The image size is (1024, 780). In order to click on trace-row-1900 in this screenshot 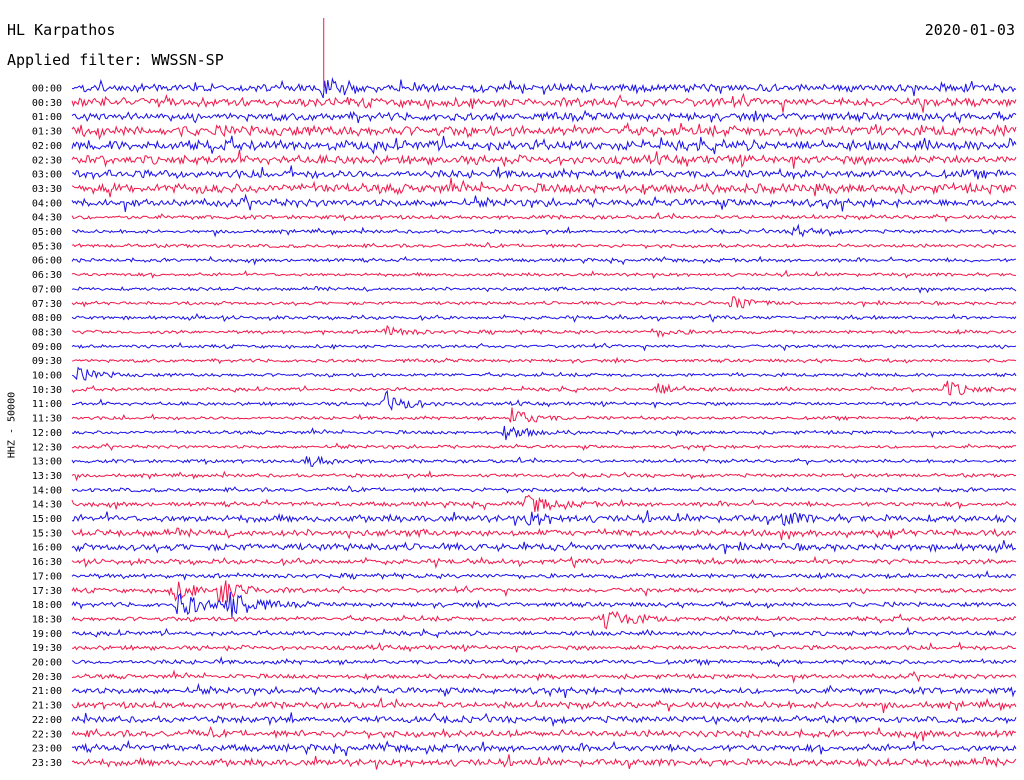, I will do `click(544, 632)`.